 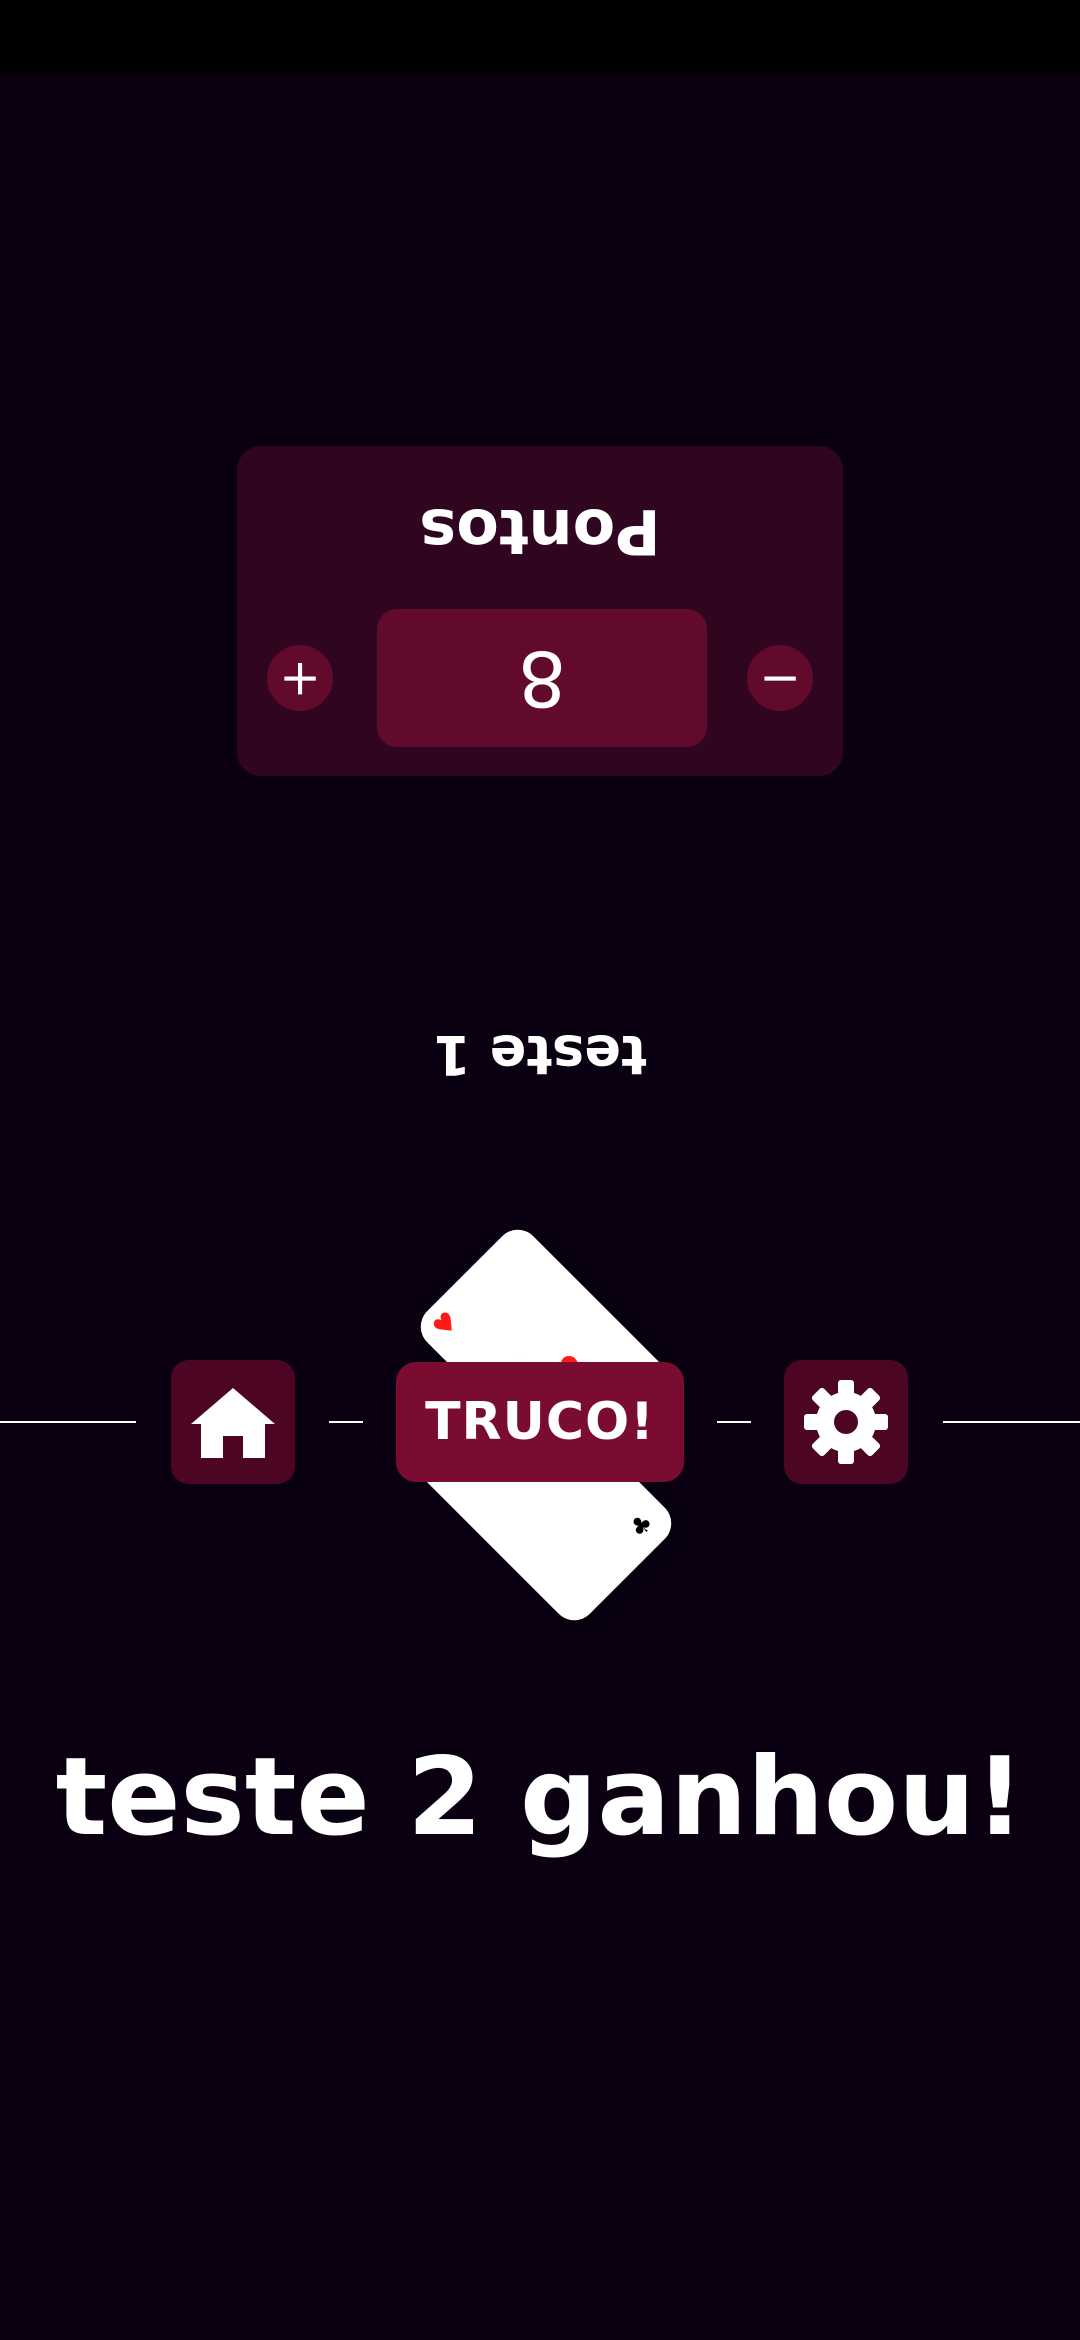 I want to click on score-title: Pontos, so click(x=540, y=531).